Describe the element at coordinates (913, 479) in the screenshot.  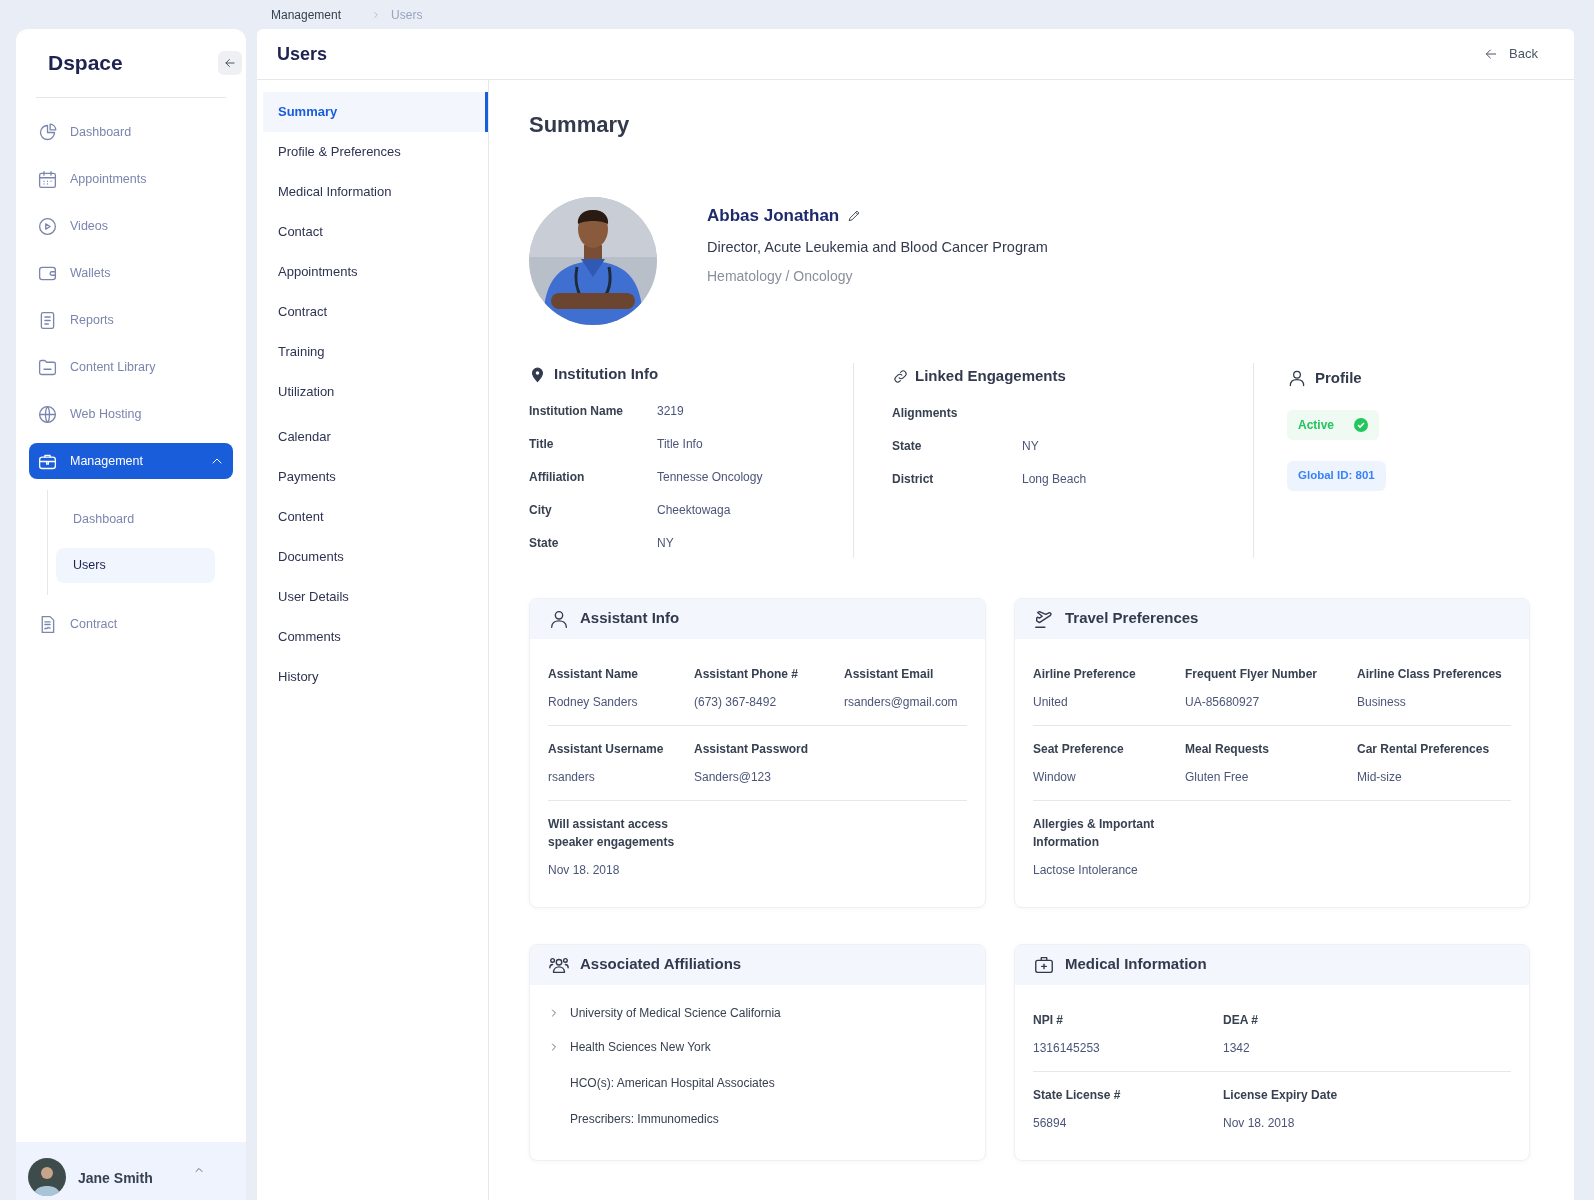
I see `field-label: District` at that location.